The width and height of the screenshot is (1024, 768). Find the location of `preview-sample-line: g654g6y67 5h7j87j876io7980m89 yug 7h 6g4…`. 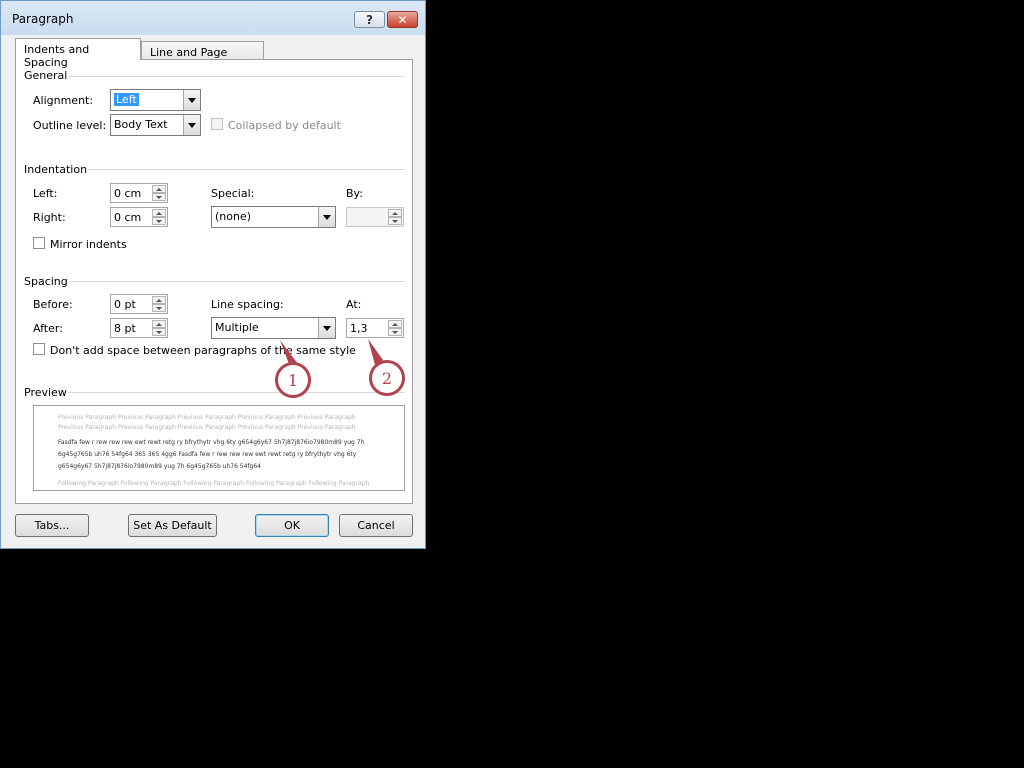

preview-sample-line: g654g6y67 5h7j87j876io7980m89 yug 7h 6g4… is located at coordinates (160, 466).